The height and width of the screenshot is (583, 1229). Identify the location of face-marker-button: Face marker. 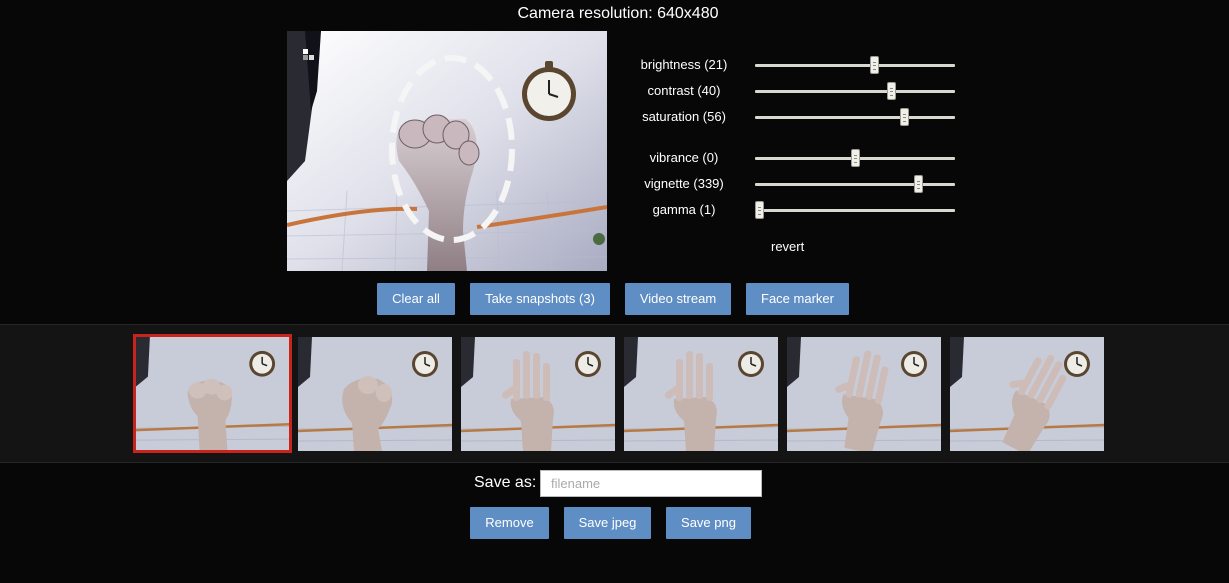
(797, 299).